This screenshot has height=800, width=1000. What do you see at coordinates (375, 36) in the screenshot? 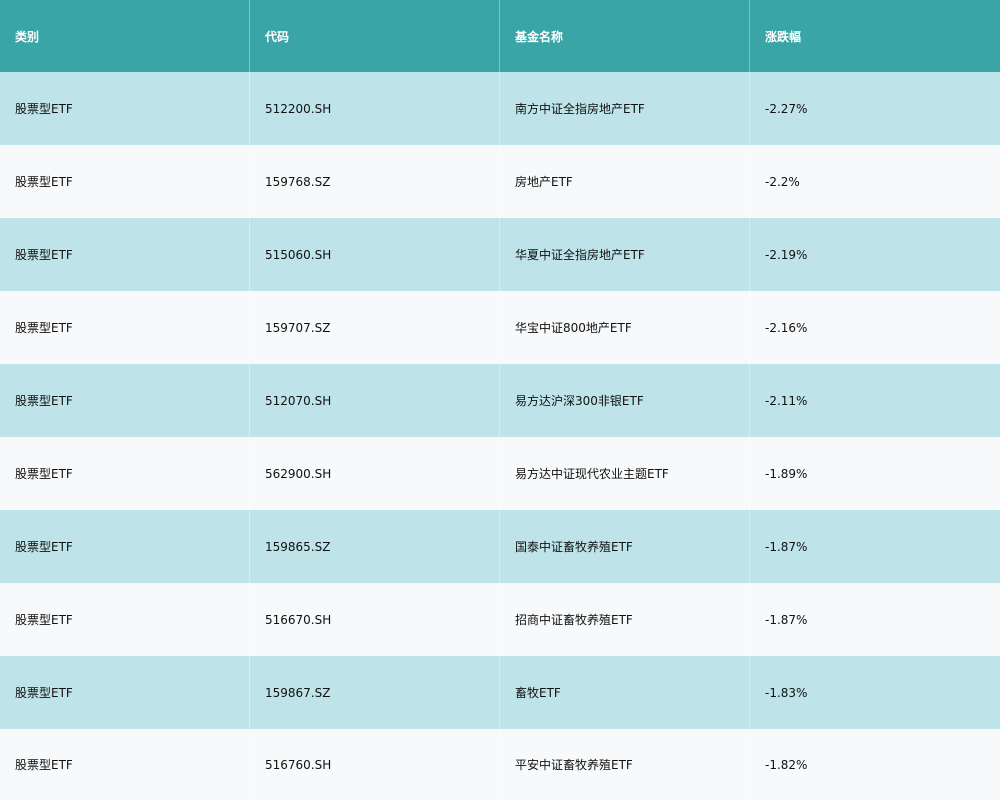
I see `column-header-code: 代码` at bounding box center [375, 36].